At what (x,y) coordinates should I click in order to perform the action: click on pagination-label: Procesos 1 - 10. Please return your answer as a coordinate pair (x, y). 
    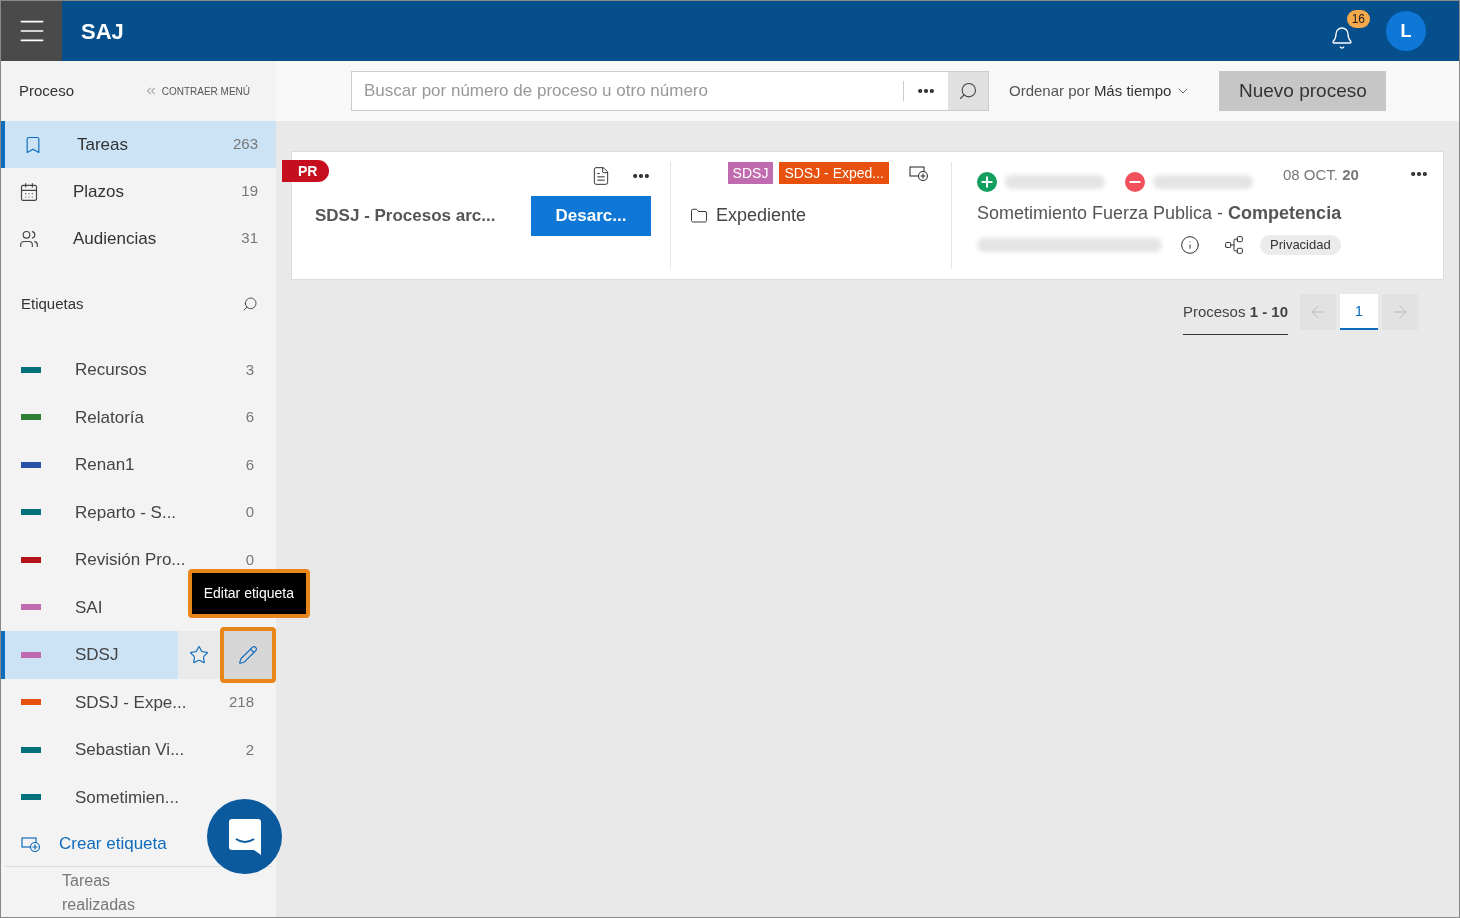
    Looking at the image, I should click on (1235, 316).